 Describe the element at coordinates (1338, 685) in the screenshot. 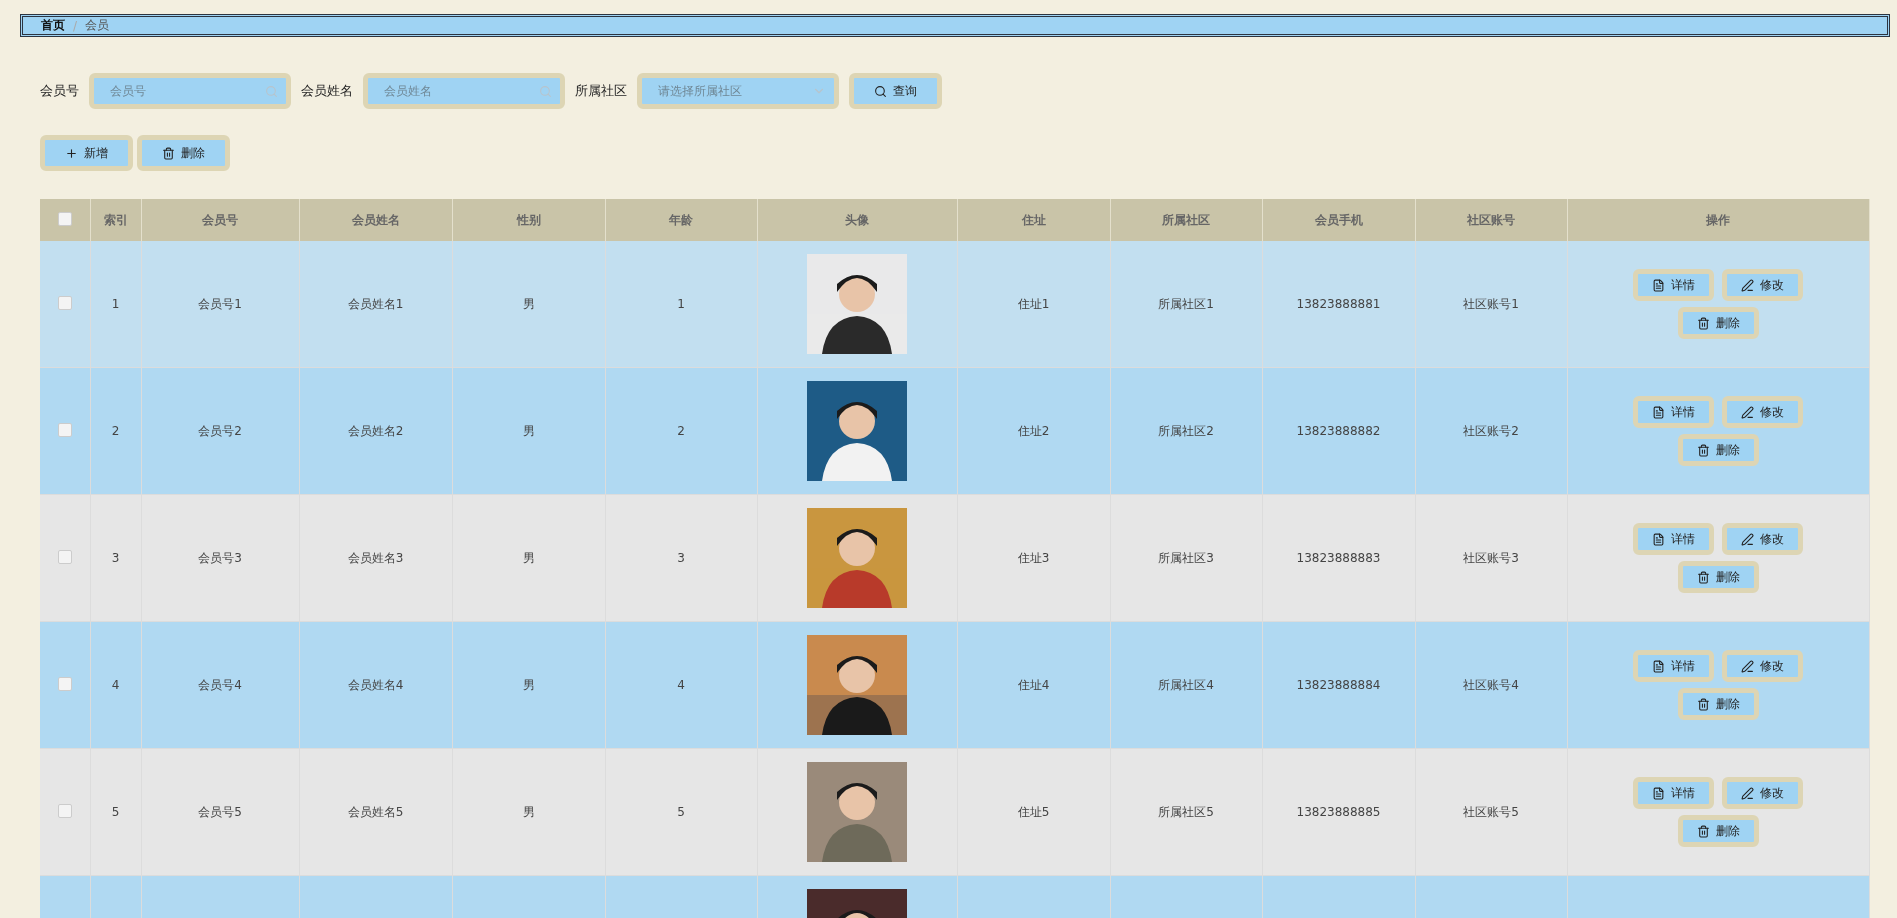

I see `table-cell: 13823888884` at that location.